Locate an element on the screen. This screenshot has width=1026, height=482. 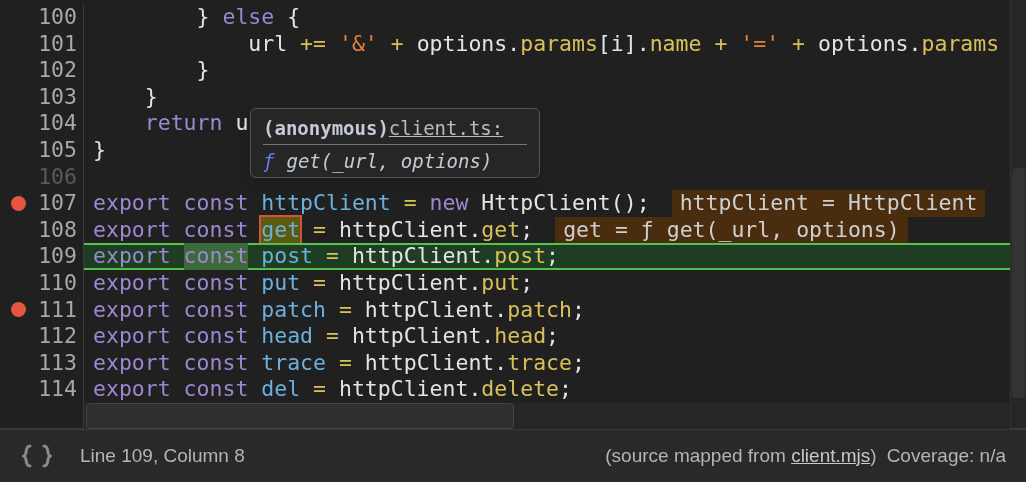
line-number: 112 is located at coordinates (57, 336).